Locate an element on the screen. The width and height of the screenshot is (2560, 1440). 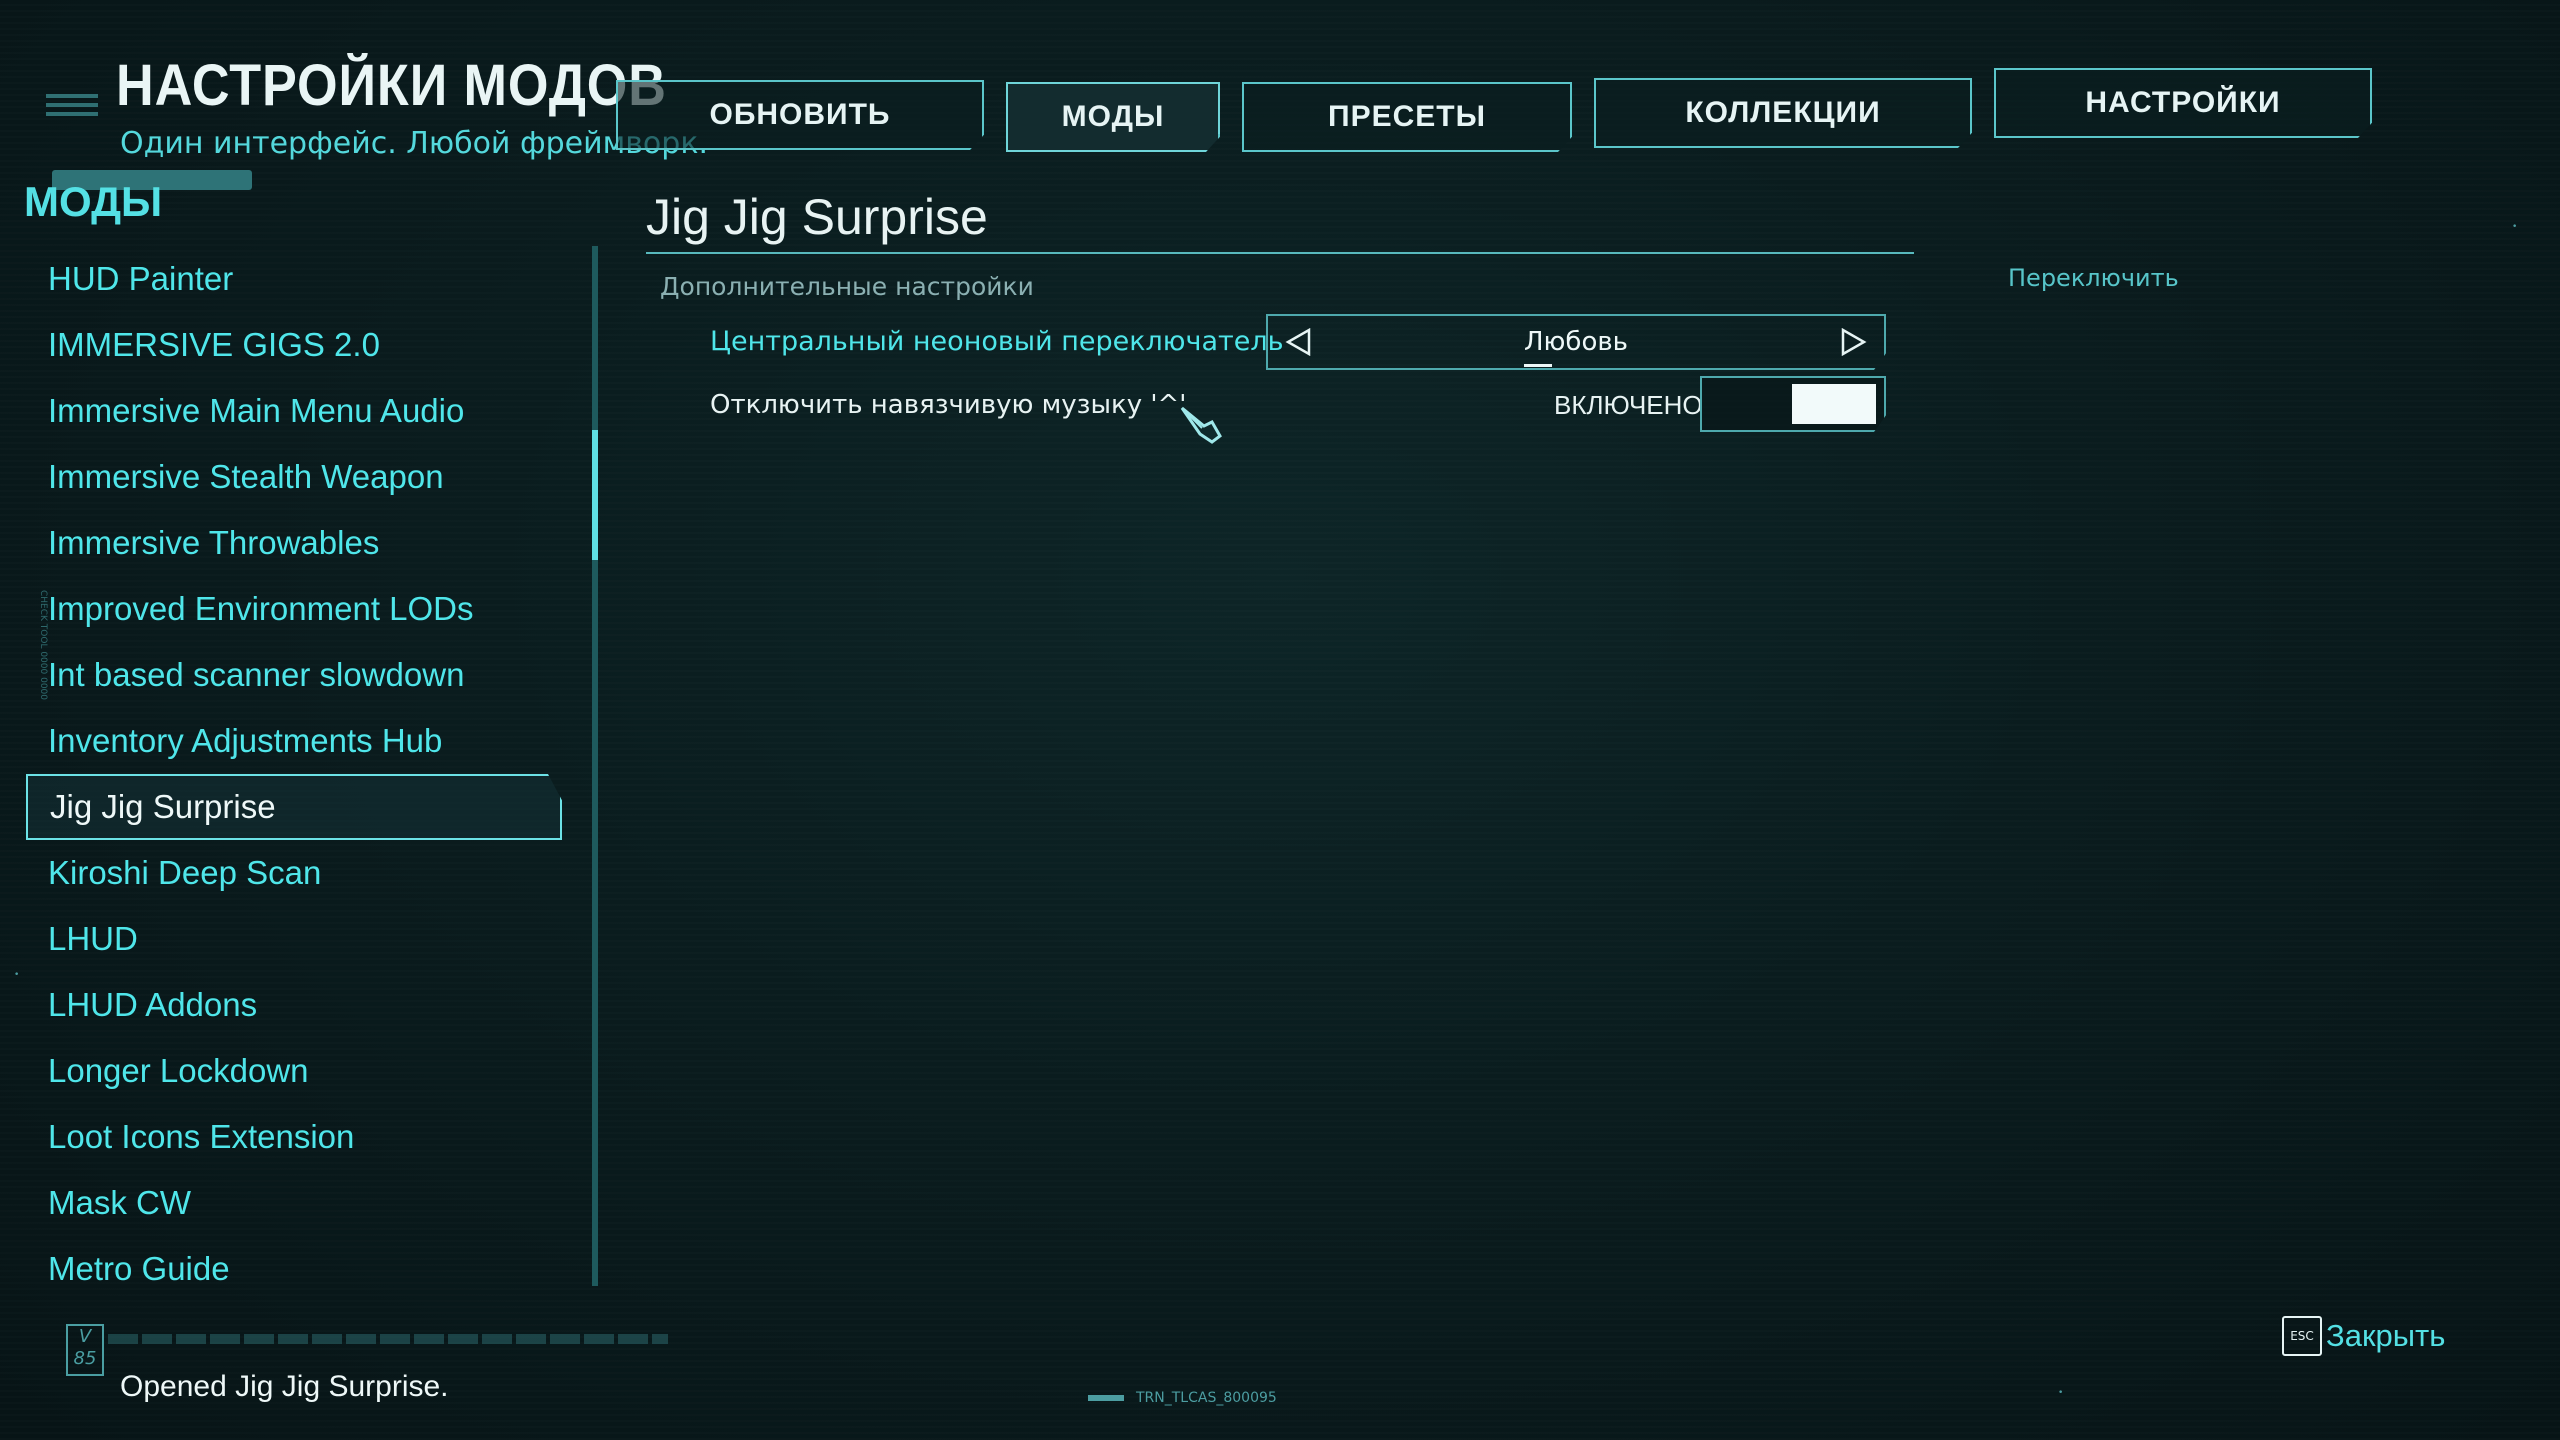
mod-item-immersive-throwables: Immersive Throwables is located at coordinates (294, 543).